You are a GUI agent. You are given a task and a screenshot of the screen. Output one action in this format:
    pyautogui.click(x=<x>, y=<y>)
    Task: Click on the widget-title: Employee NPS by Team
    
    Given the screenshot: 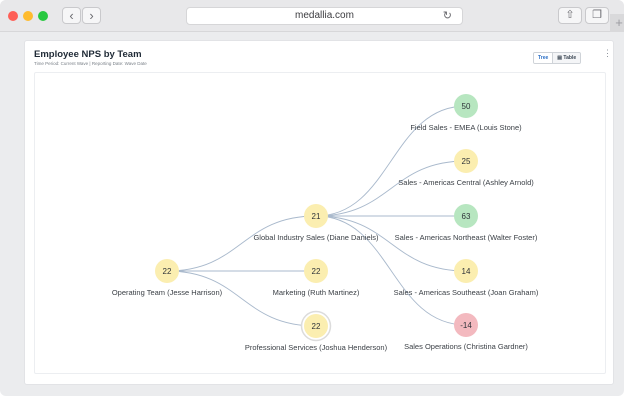 What is the action you would take?
    pyautogui.click(x=88, y=54)
    